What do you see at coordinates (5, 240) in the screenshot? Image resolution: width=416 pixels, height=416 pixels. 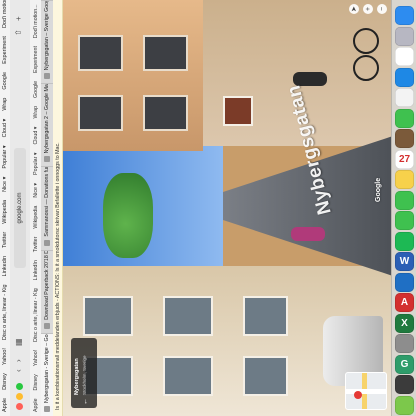 I see `menu-item: Twitter` at bounding box center [5, 240].